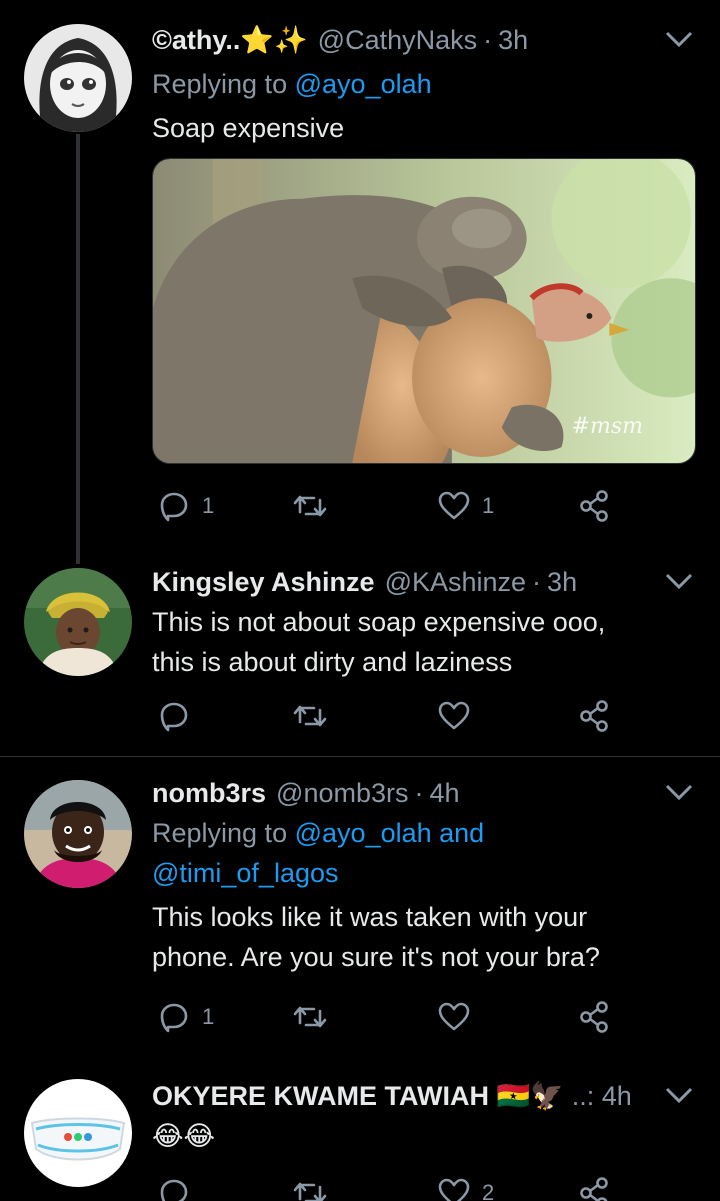 The image size is (720, 1201). I want to click on like-button: 2, so click(465, 1187).